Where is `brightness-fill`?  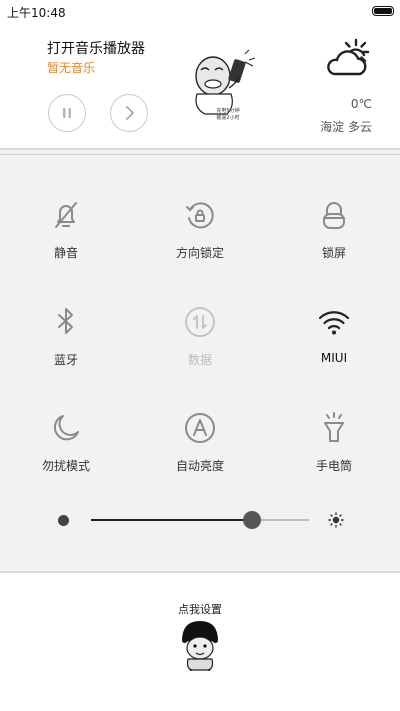 brightness-fill is located at coordinates (172, 520).